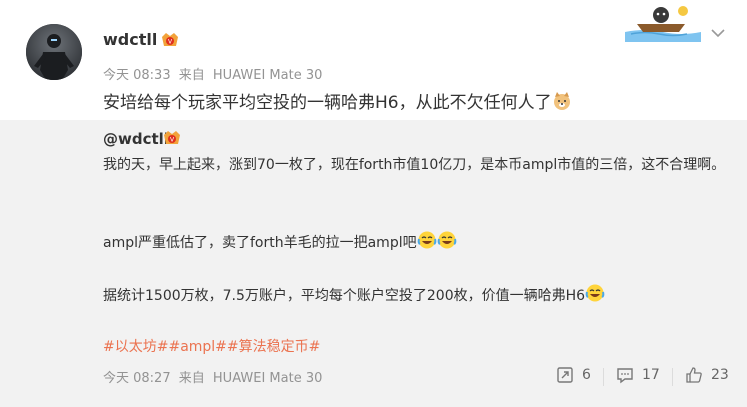 Image resolution: width=747 pixels, height=407 pixels. I want to click on avatar, so click(54, 52).